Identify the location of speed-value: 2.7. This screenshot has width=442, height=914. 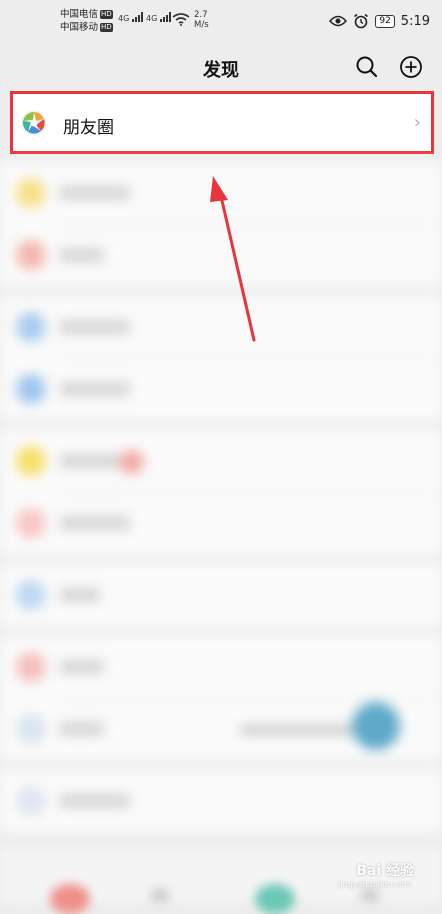
(201, 15).